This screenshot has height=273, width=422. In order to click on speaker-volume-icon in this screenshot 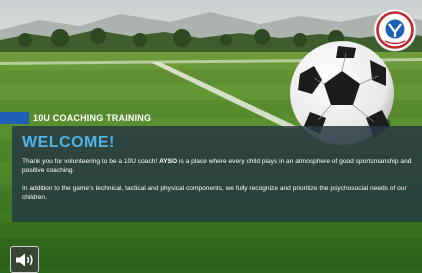, I will do `click(24, 259)`.